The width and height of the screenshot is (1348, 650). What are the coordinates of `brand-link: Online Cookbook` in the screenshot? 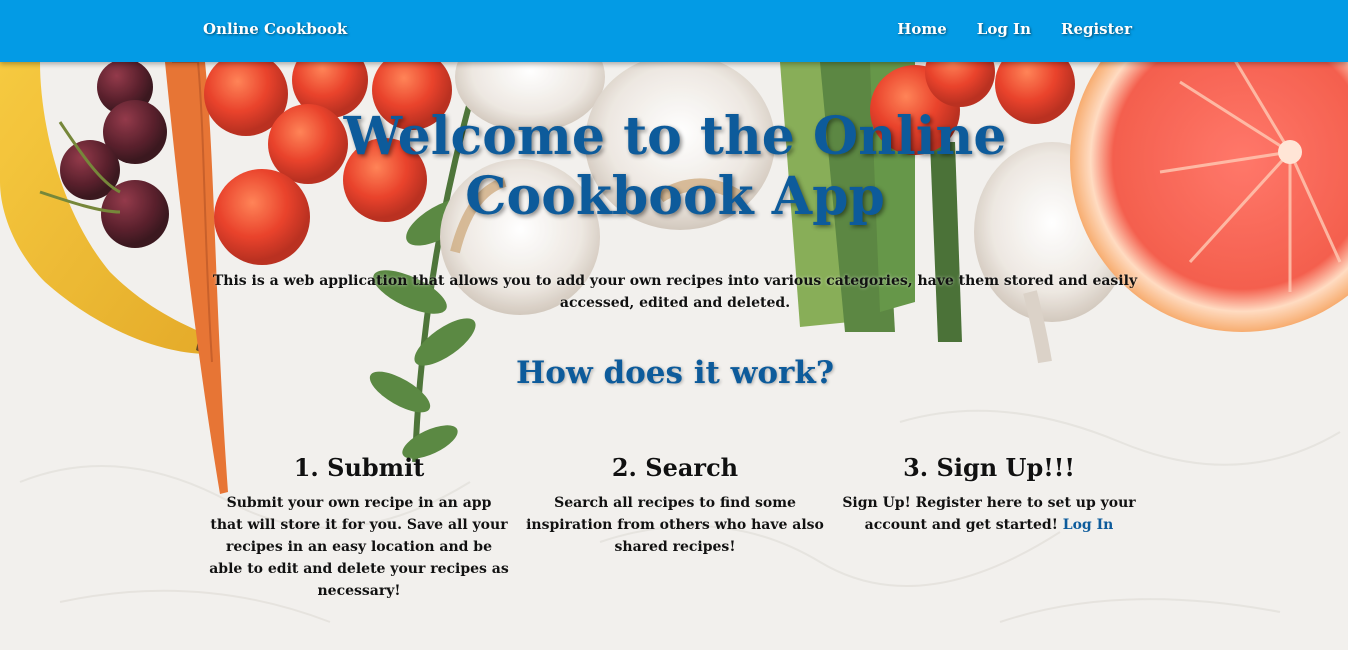 It's located at (275, 29).